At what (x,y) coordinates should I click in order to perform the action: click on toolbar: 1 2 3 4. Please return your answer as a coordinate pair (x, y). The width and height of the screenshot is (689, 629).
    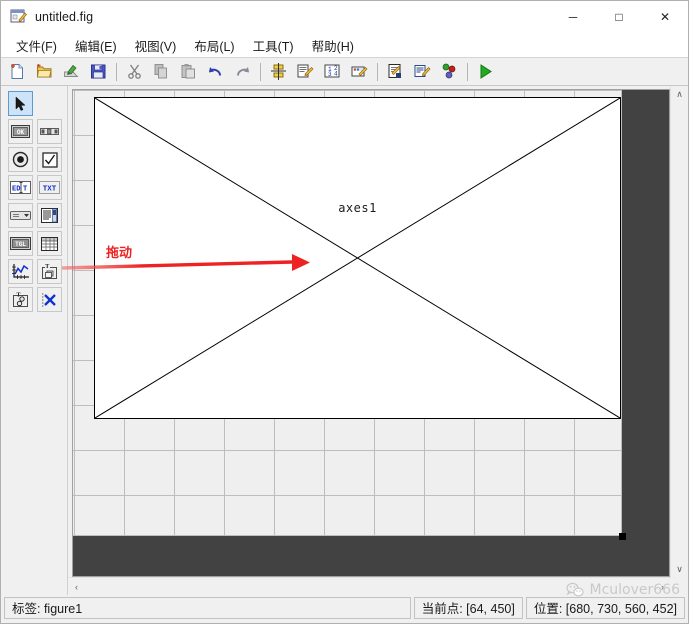
    Looking at the image, I should click on (344, 72).